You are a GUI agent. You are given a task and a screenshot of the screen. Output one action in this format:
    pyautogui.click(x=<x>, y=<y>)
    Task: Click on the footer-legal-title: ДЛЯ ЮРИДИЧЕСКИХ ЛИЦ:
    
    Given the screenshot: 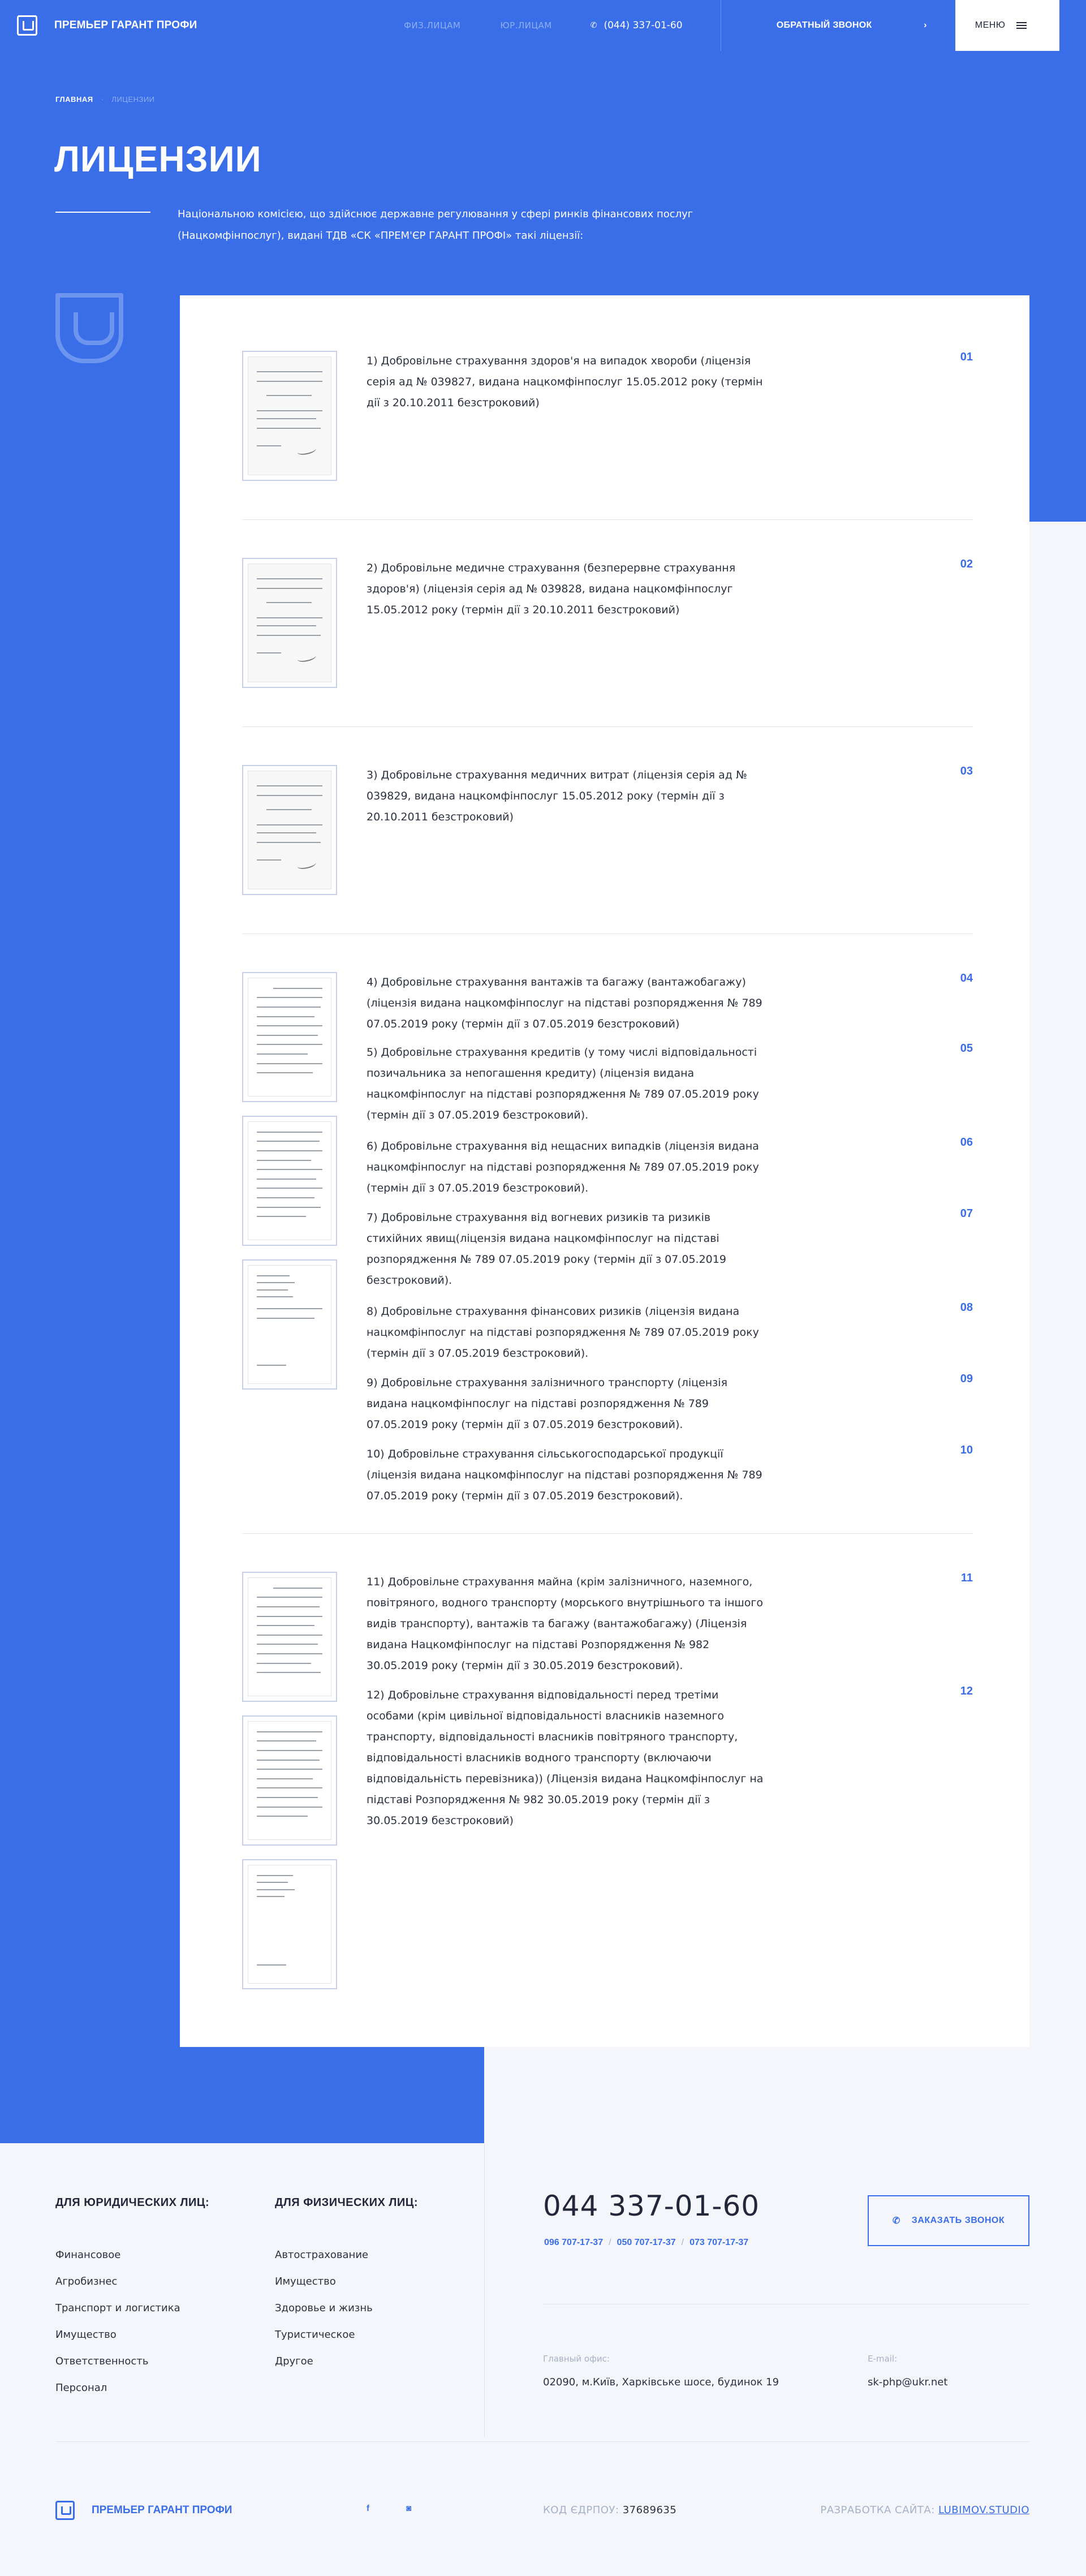 What is the action you would take?
    pyautogui.click(x=132, y=2202)
    